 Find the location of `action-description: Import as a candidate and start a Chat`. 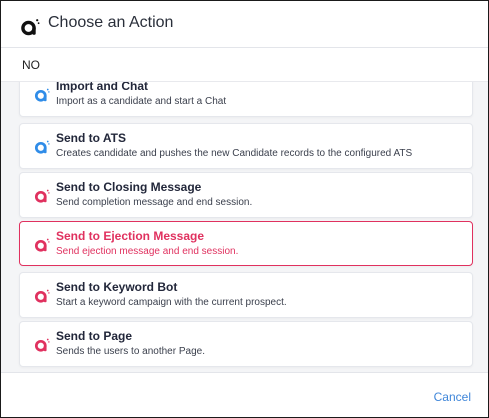

action-description: Import as a candidate and start a Chat is located at coordinates (141, 101).